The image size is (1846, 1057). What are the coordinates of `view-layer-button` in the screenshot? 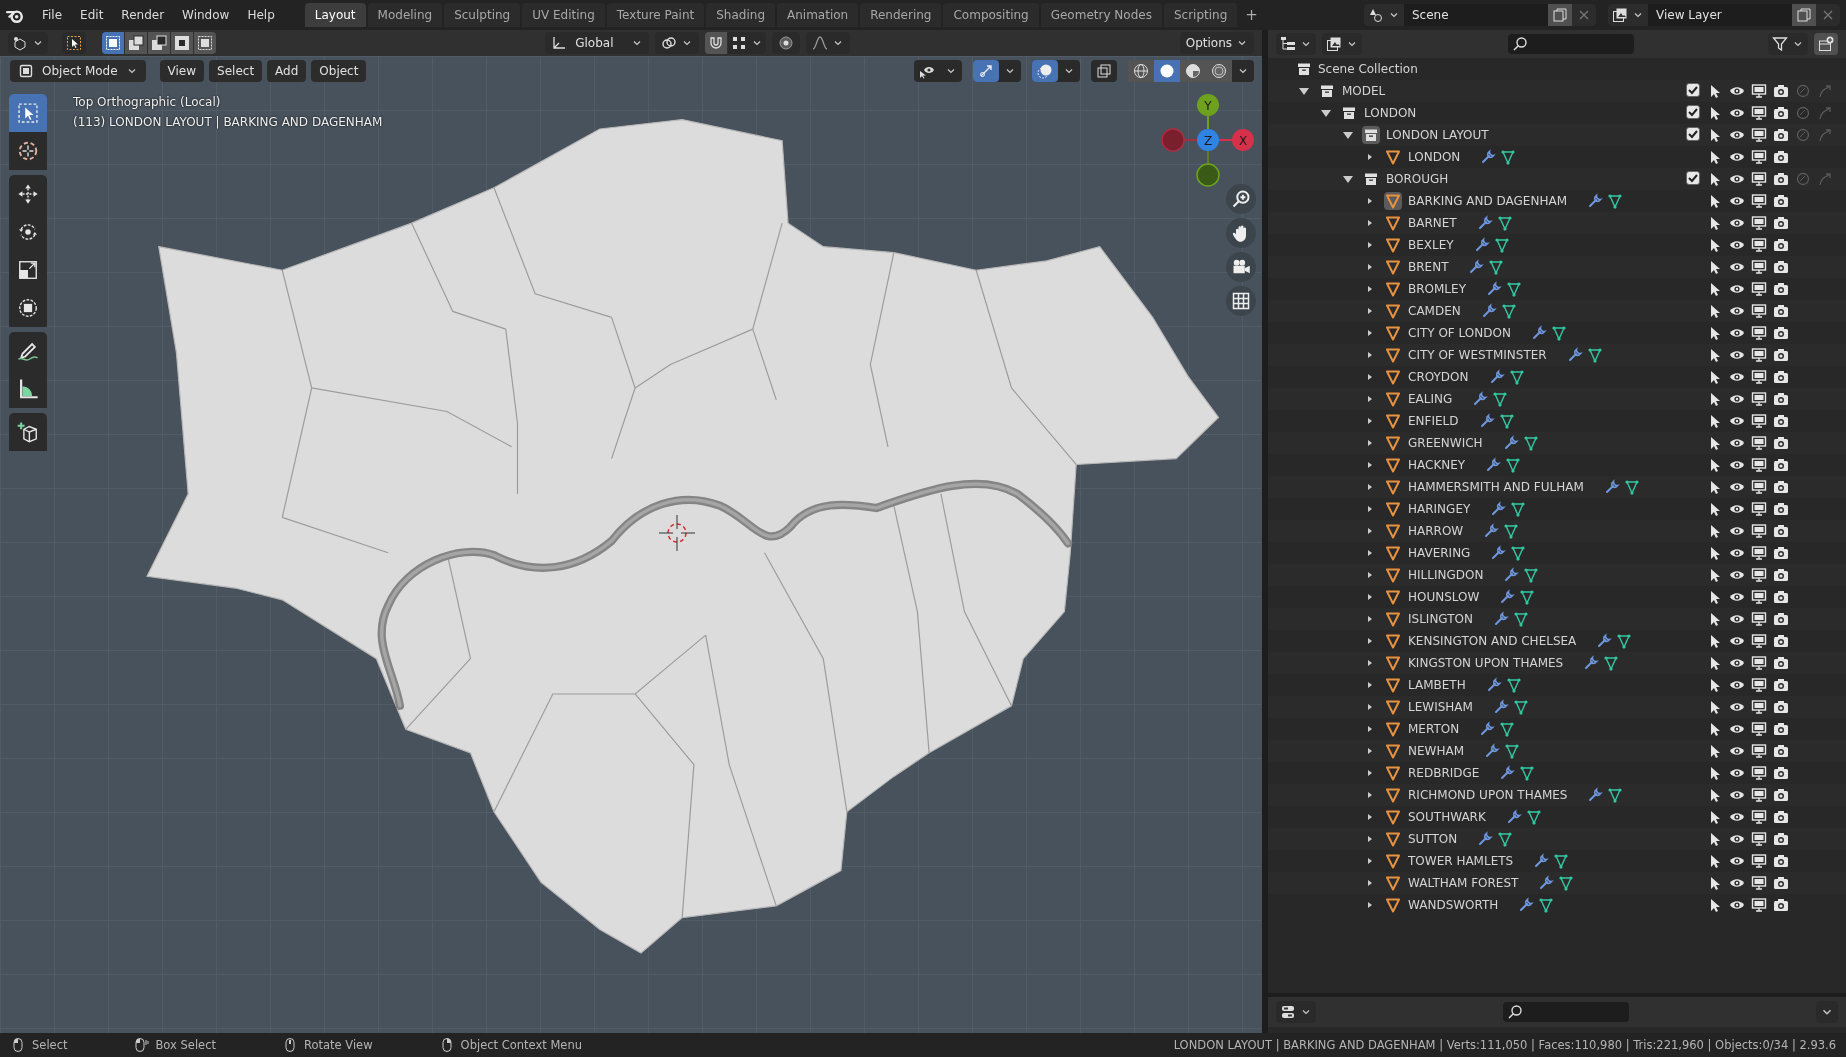 It's located at (1342, 44).